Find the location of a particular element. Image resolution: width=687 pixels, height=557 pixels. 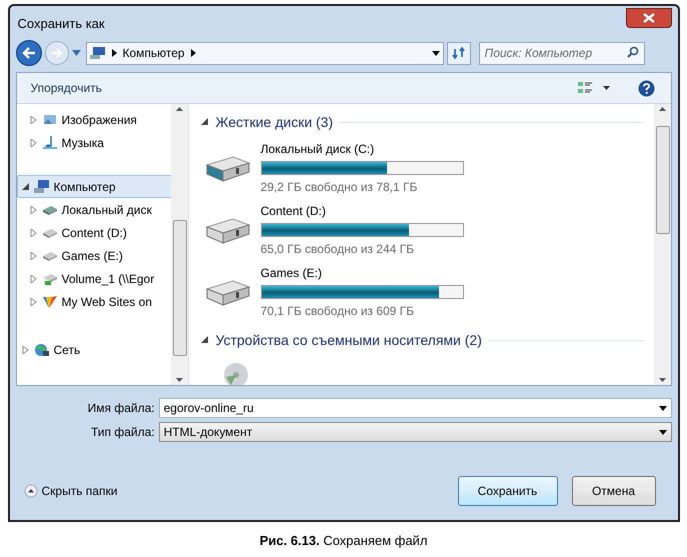

forward-arrow-icon is located at coordinates (56, 53).